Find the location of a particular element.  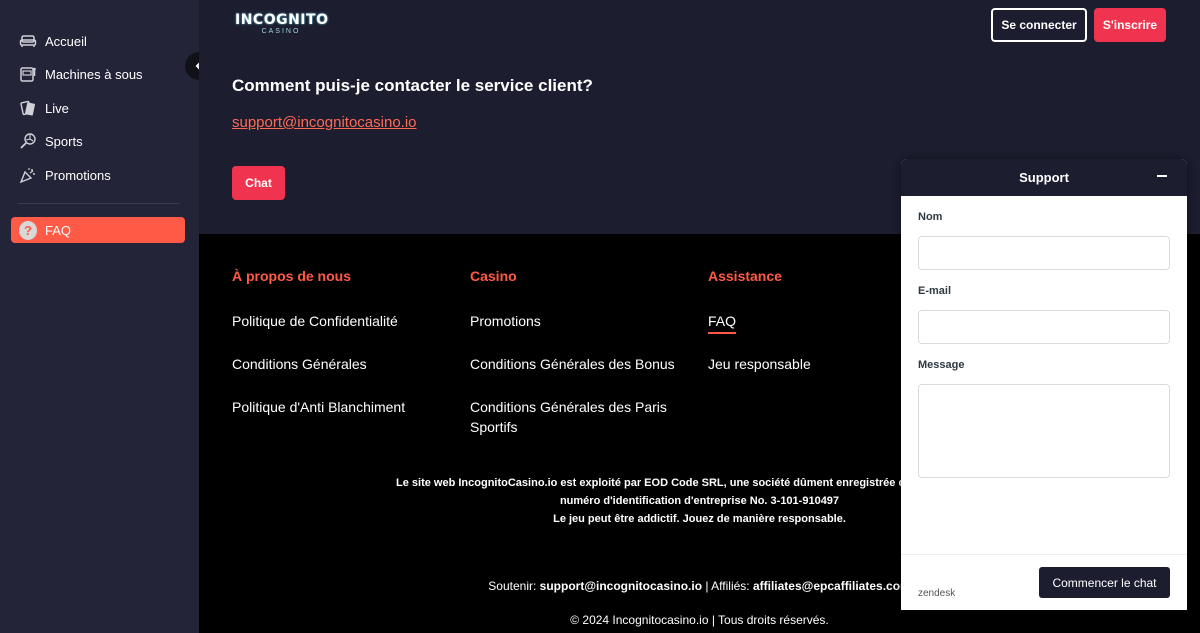

footer-heading: Assistance is located at coordinates (745, 276).